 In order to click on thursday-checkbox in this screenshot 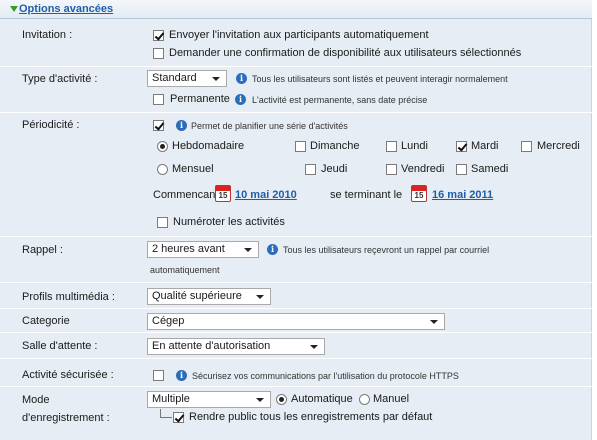, I will do `click(310, 169)`.